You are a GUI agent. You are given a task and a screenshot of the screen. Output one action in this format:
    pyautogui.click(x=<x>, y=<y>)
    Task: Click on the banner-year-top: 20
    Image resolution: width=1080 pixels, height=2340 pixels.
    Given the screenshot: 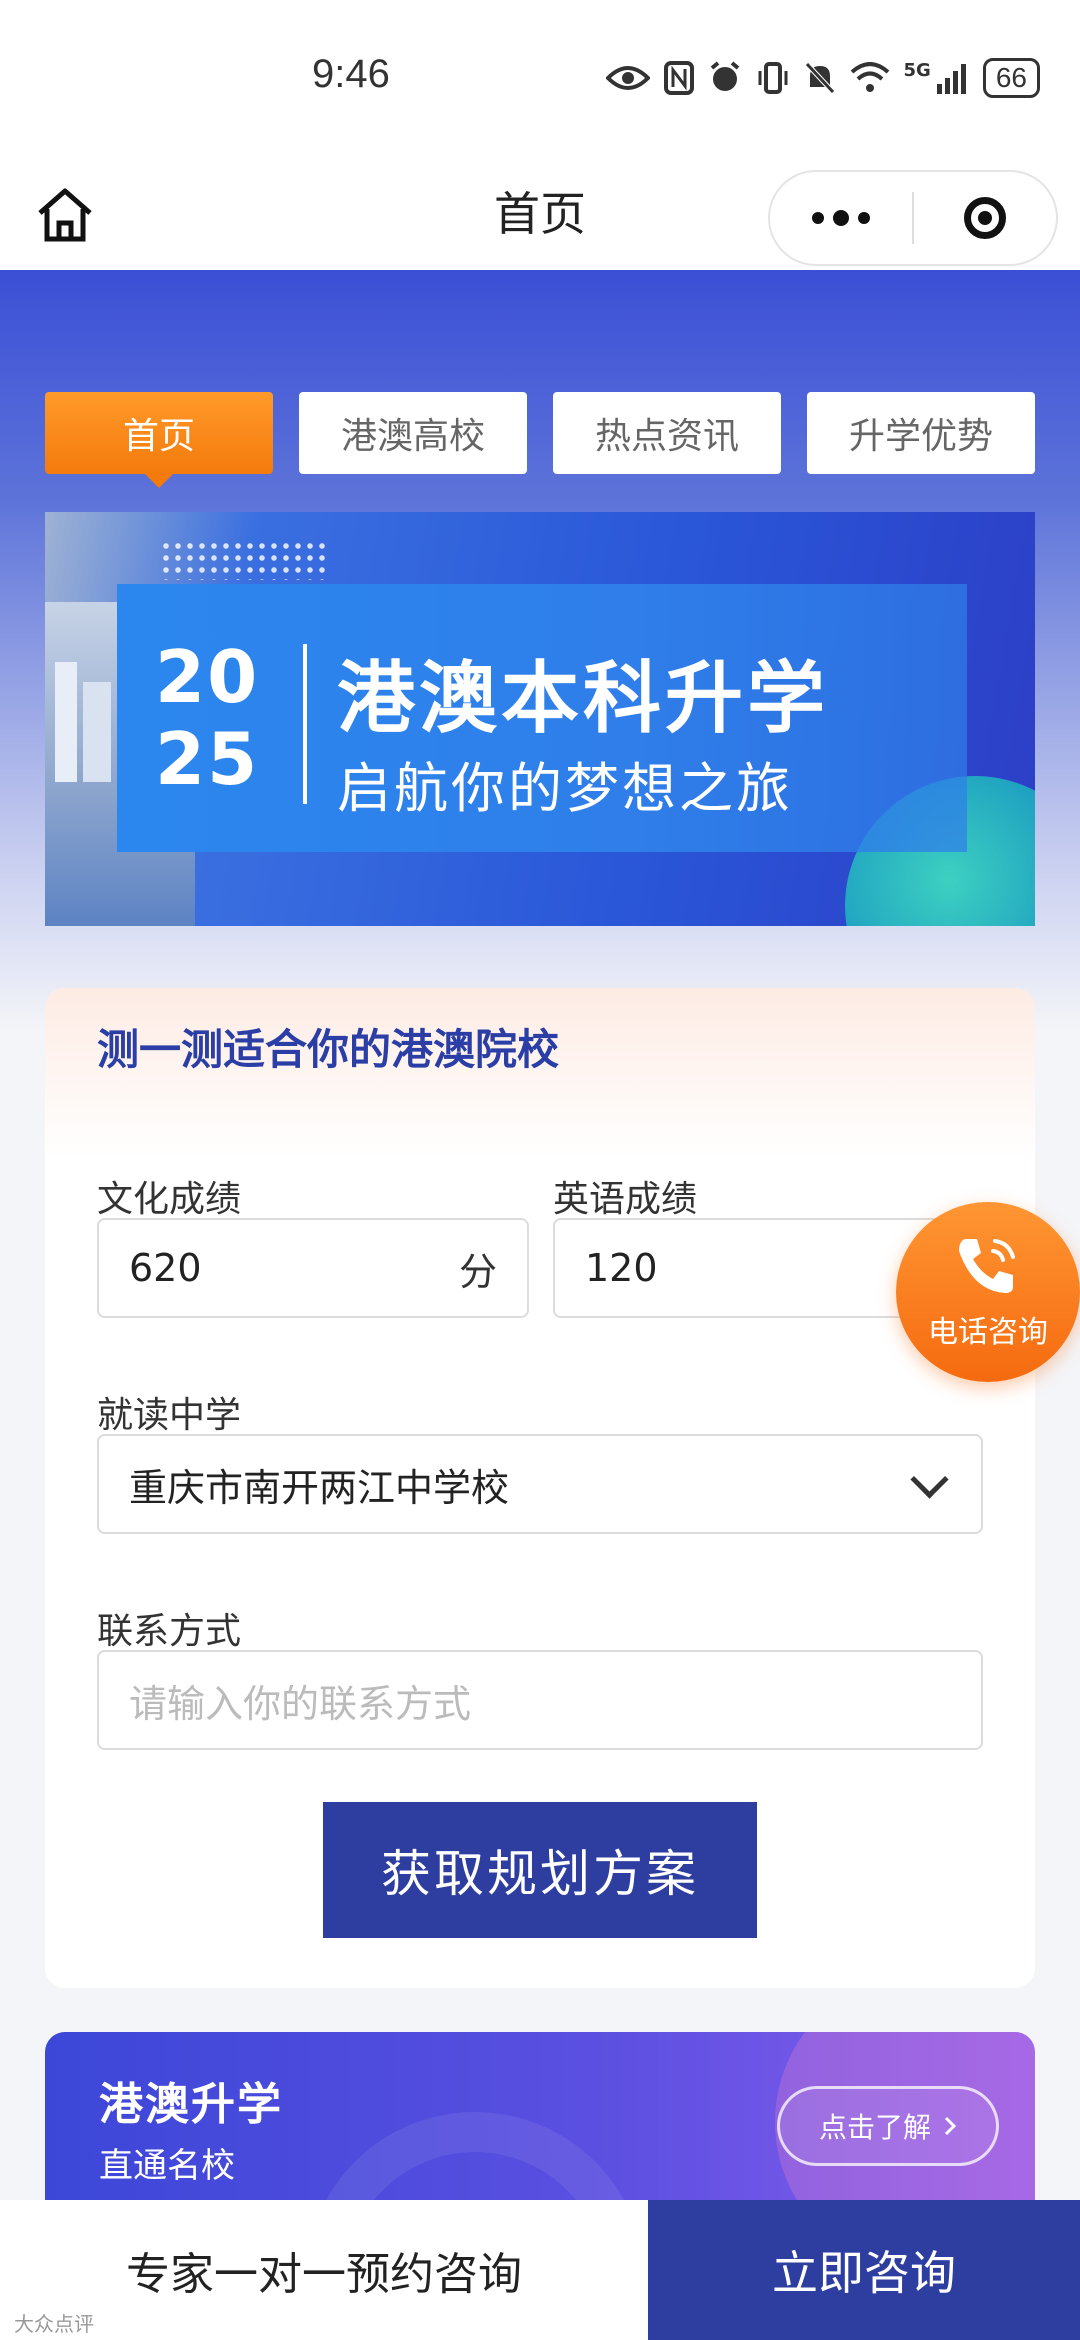 What is the action you would take?
    pyautogui.click(x=207, y=677)
    